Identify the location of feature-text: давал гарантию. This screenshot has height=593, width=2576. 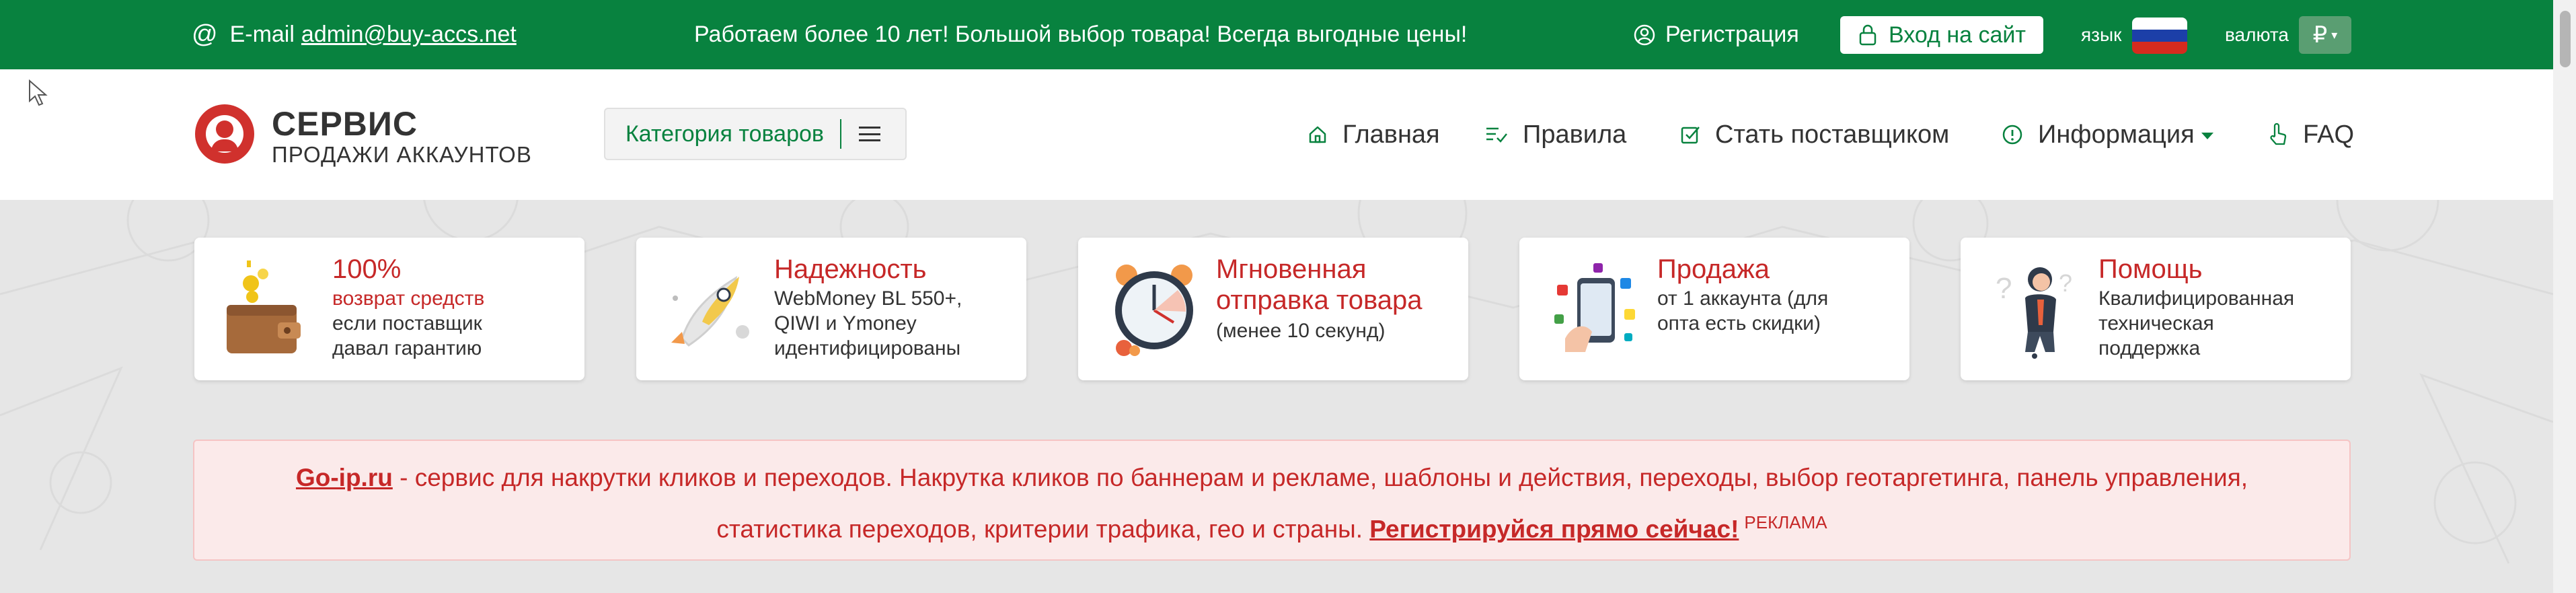
(407, 348).